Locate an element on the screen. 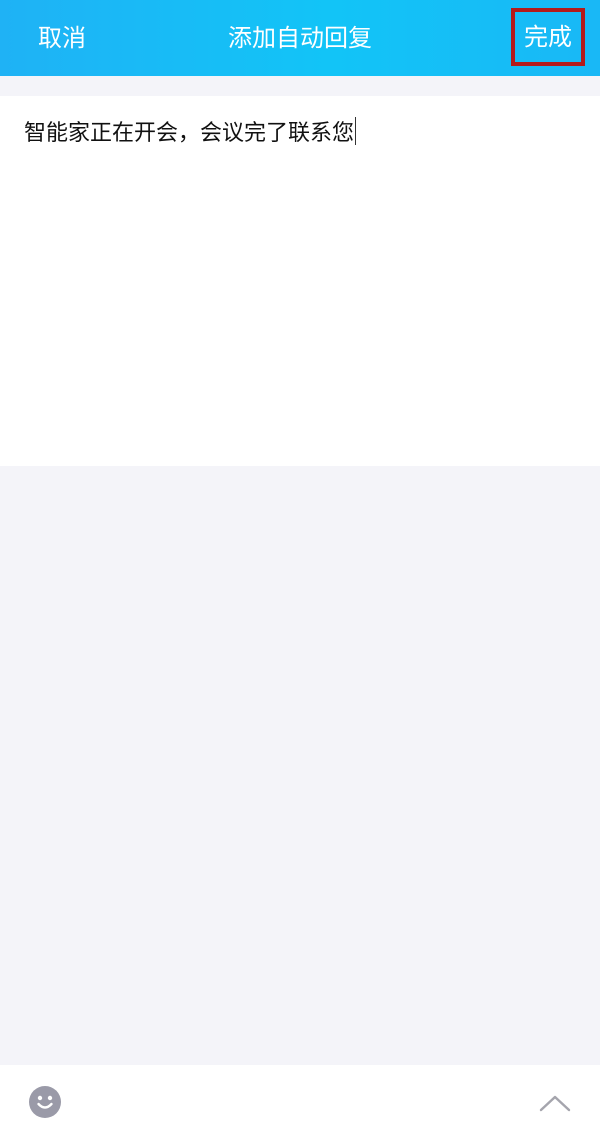 Image resolution: width=600 pixels, height=1130 pixels. text-cursor is located at coordinates (356, 131).